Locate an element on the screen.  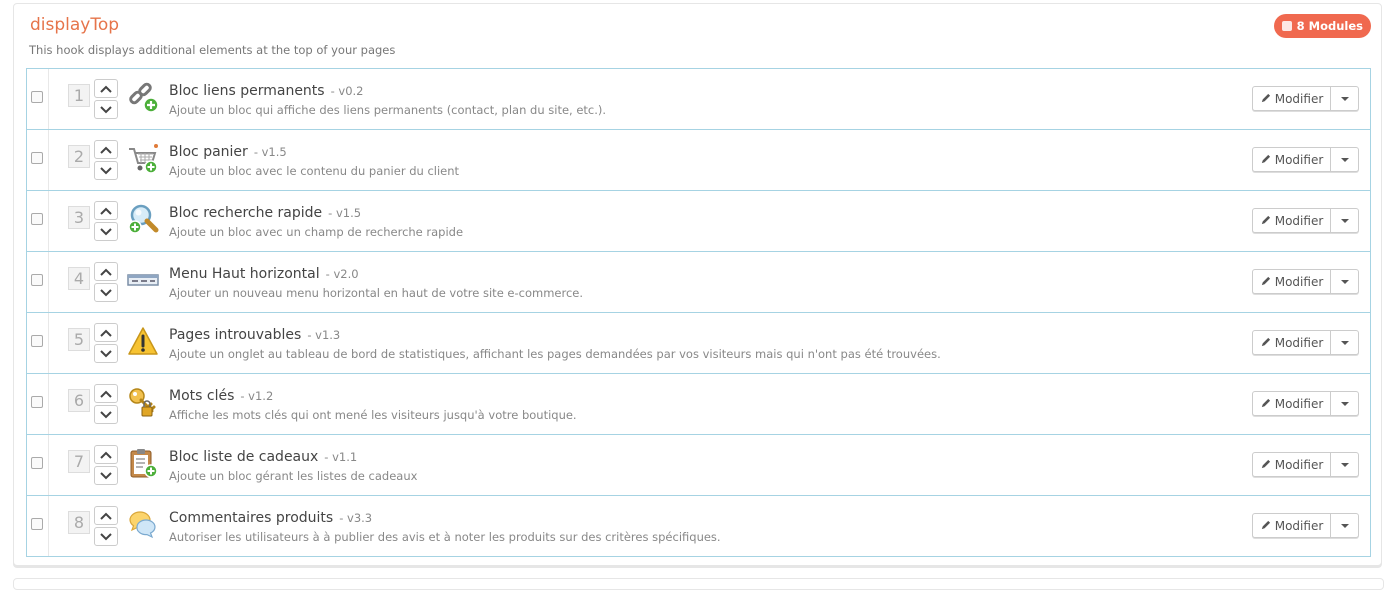
module-name: Bloc liens permanents - v0.2 is located at coordinates (266, 91).